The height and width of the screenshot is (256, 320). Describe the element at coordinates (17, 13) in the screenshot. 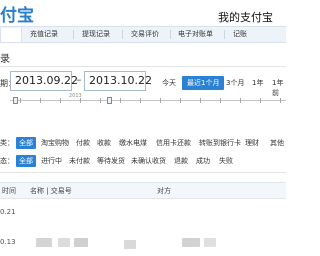

I see `alipay-logo: 付宝` at that location.